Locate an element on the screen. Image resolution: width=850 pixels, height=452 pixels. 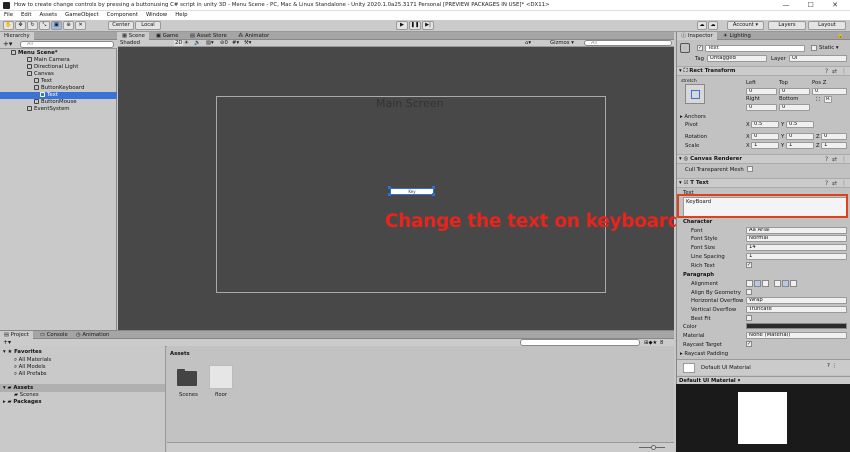
bottom-field: 0 is located at coordinates (794, 107).